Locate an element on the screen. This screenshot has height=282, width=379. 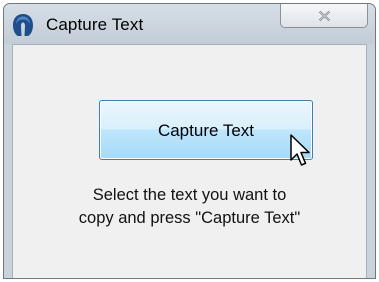
hand-pointer-cursor-icon is located at coordinates (300, 150).